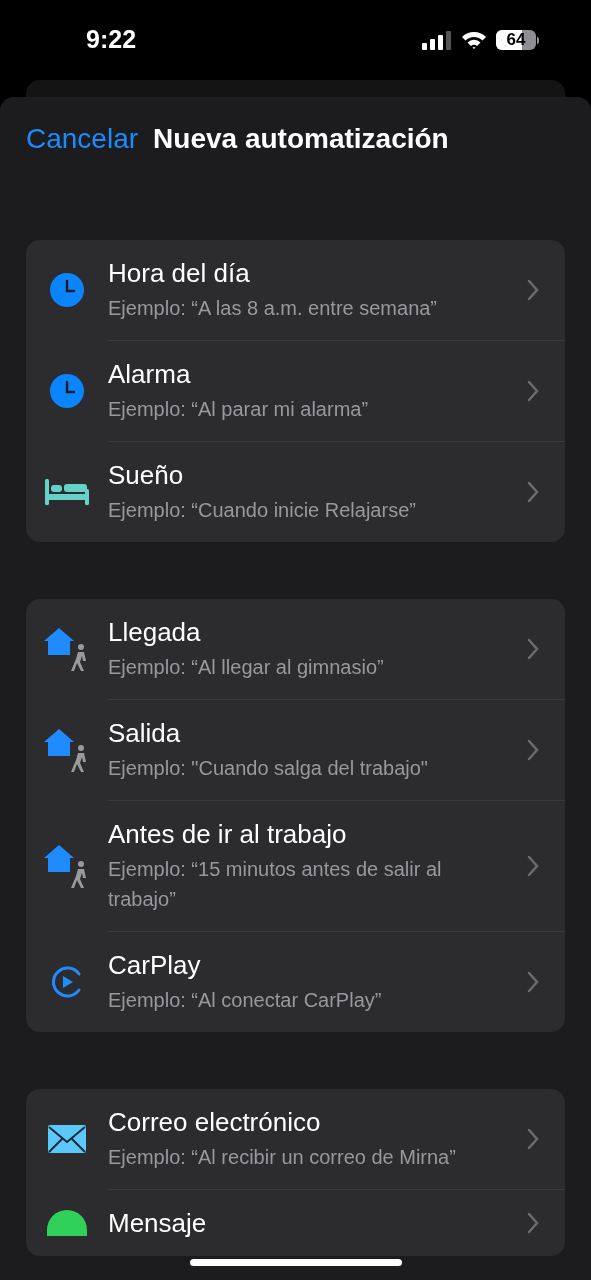 The height and width of the screenshot is (1280, 591). What do you see at coordinates (150, 374) in the screenshot?
I see `trigger-title: Alarma` at bounding box center [150, 374].